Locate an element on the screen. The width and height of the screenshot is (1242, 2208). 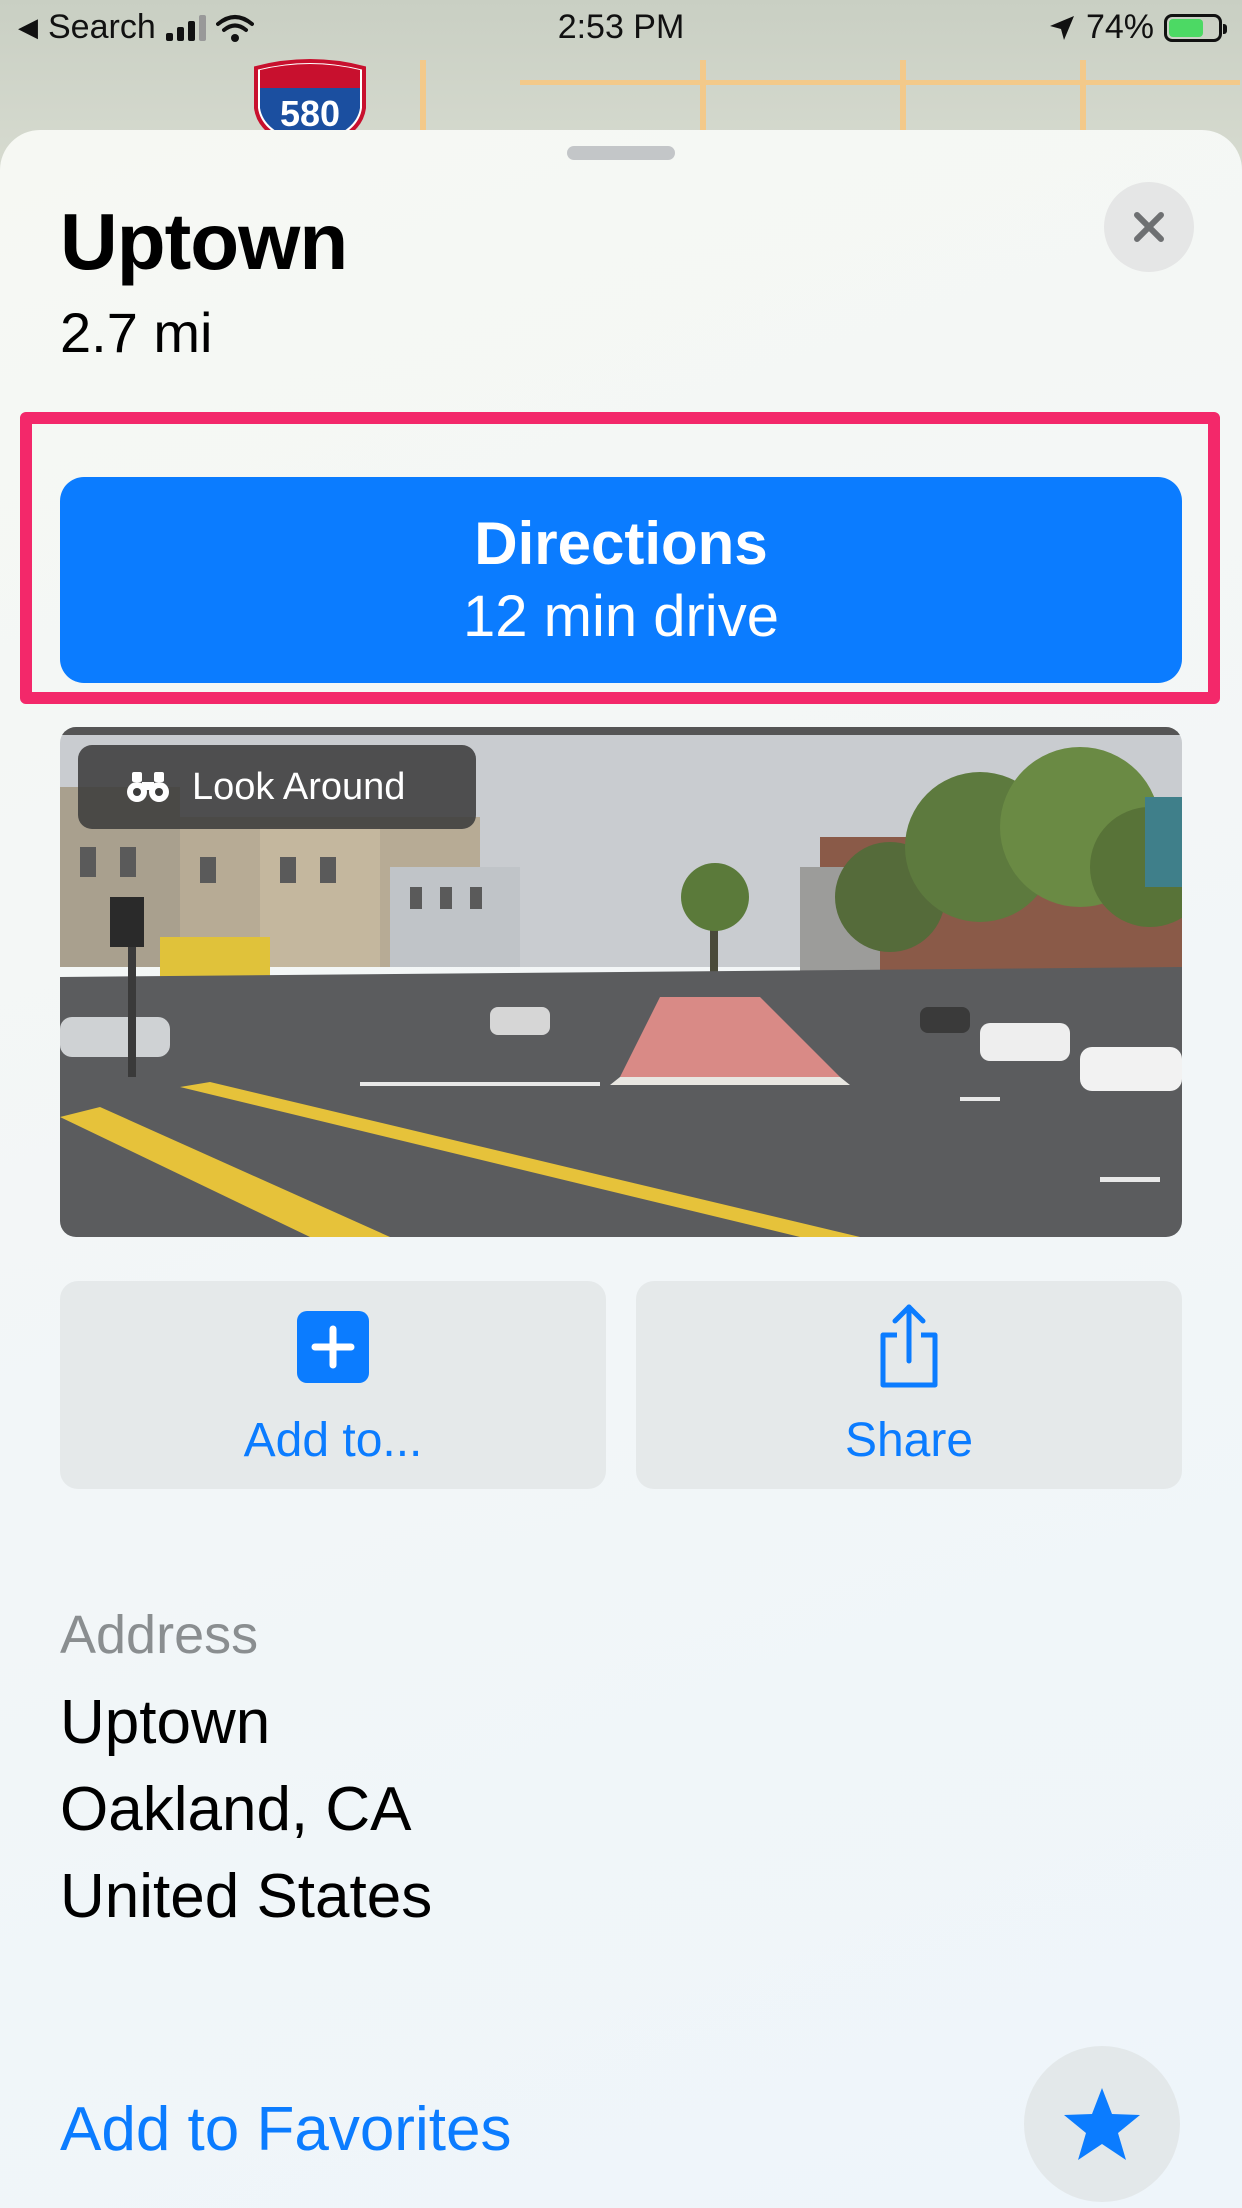
highway-number: 580 is located at coordinates (310, 113).